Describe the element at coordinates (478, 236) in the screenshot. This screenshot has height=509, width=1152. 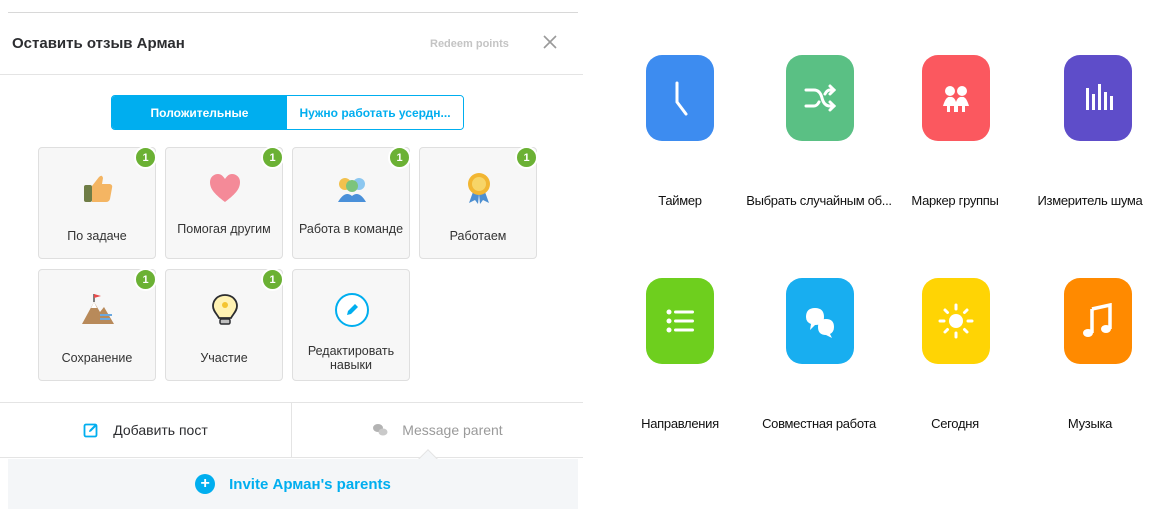
I see `skill-label: Работаем` at that location.